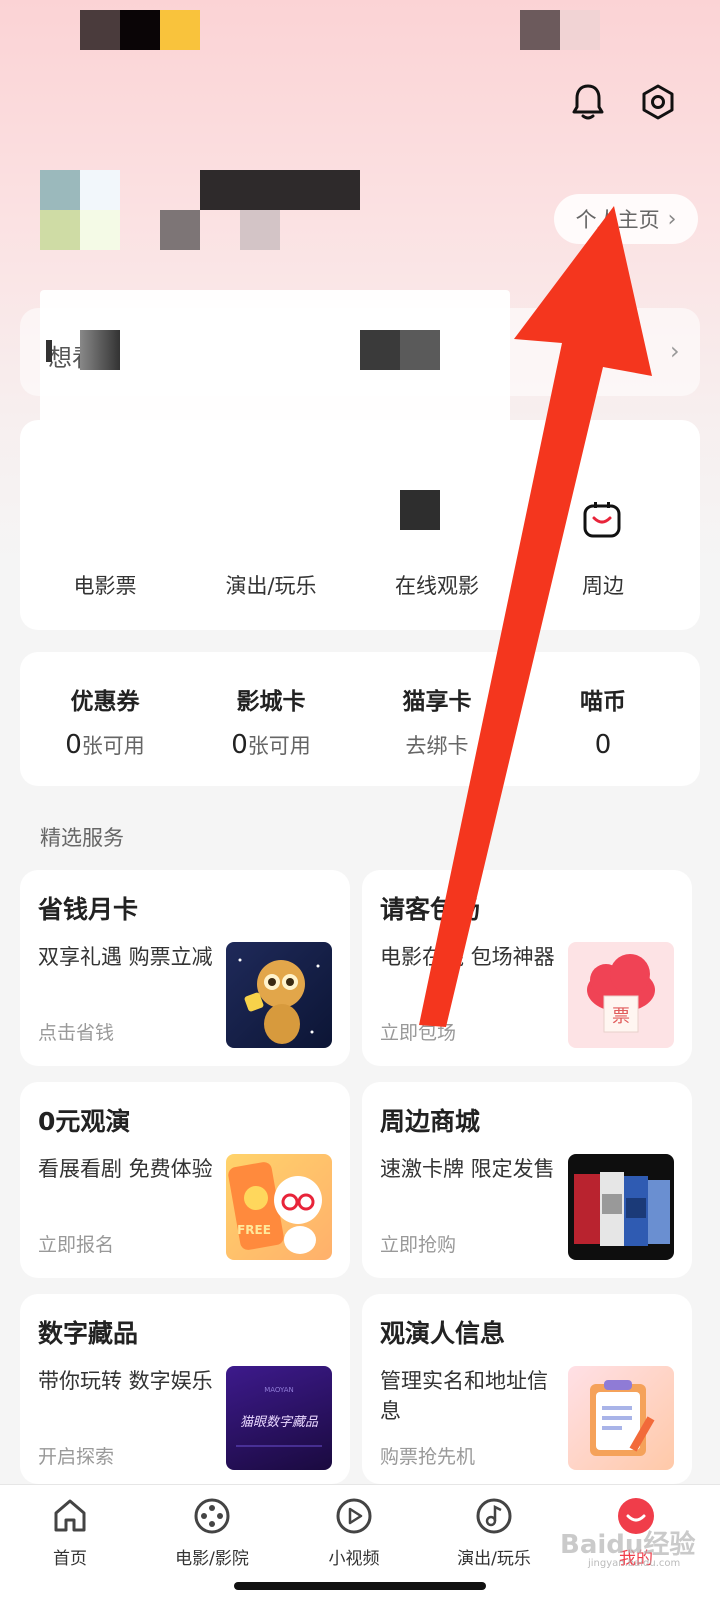 The height and width of the screenshot is (1600, 720). I want to click on tab-label: 首页, so click(70, 1559).